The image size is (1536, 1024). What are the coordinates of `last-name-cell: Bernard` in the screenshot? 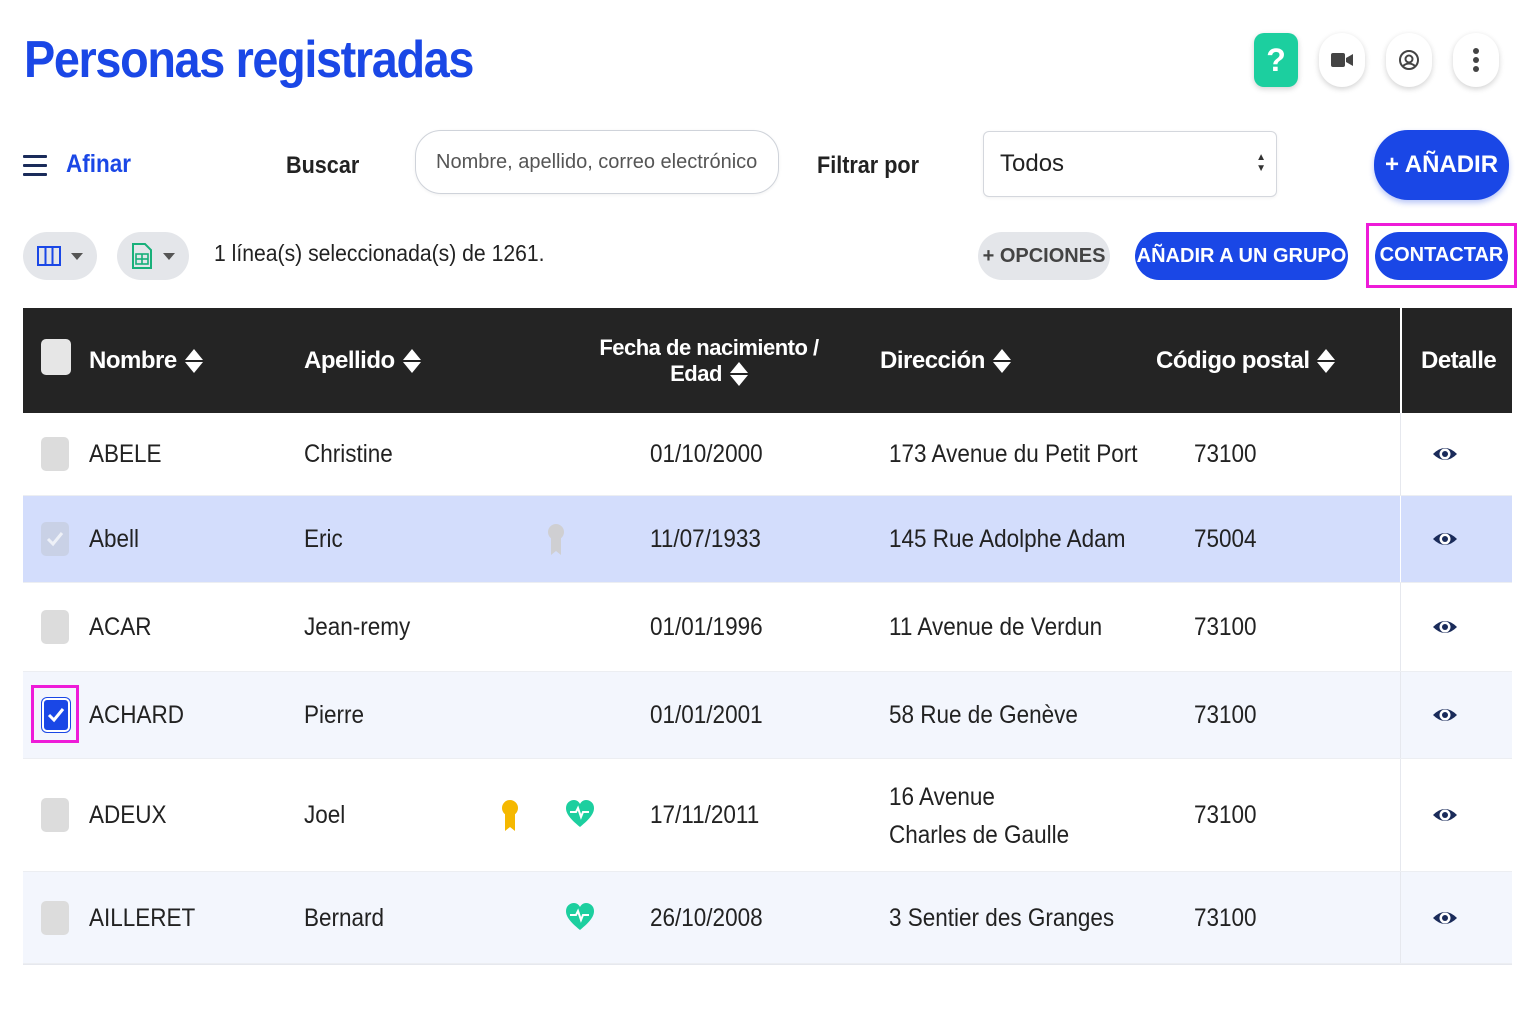 It's located at (344, 917).